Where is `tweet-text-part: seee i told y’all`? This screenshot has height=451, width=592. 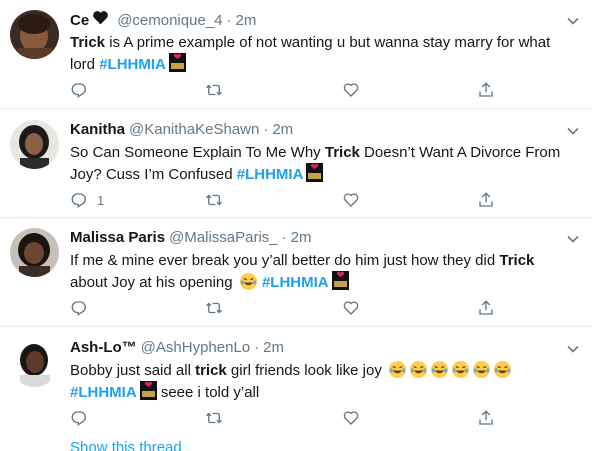
tweet-text-part: seee i told y’all is located at coordinates (208, 392).